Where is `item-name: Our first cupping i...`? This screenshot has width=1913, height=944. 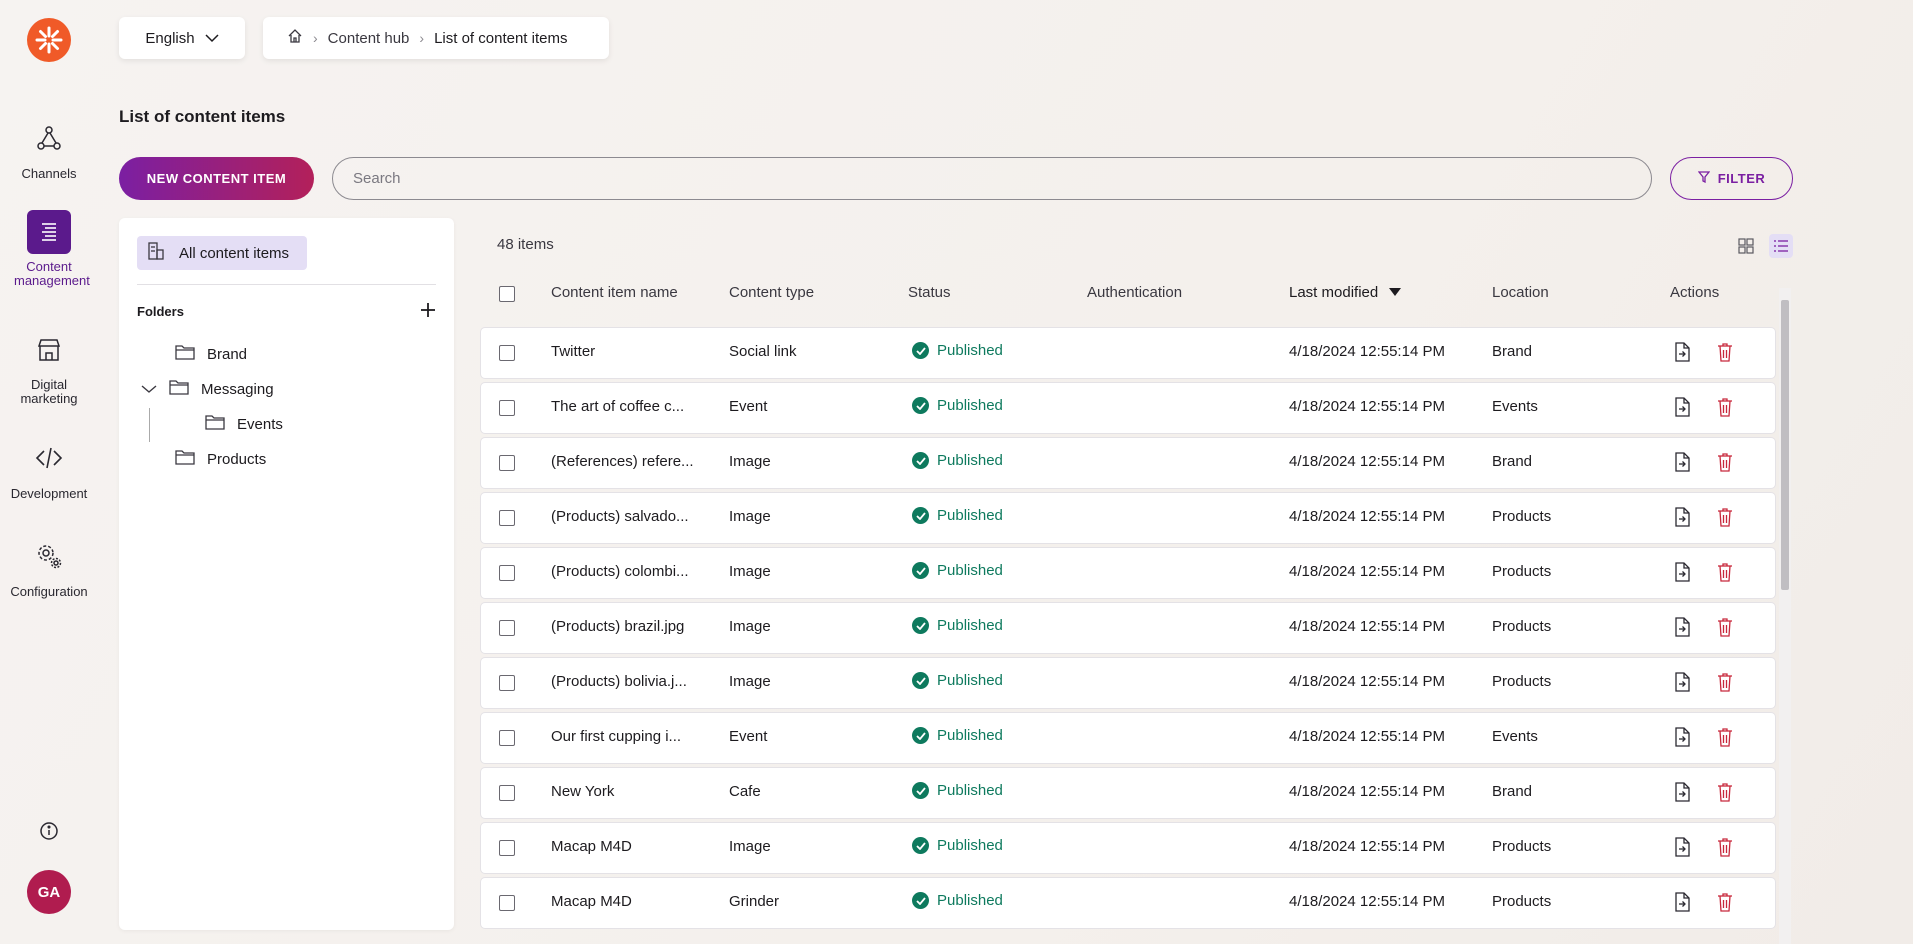
item-name: Our first cupping i... is located at coordinates (616, 736).